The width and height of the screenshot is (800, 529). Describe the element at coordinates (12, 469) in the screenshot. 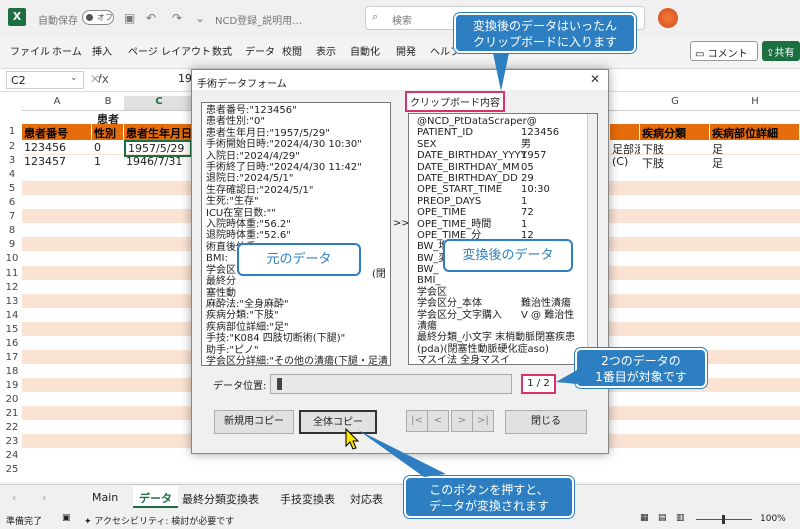

I see `row-number: 25` at that location.